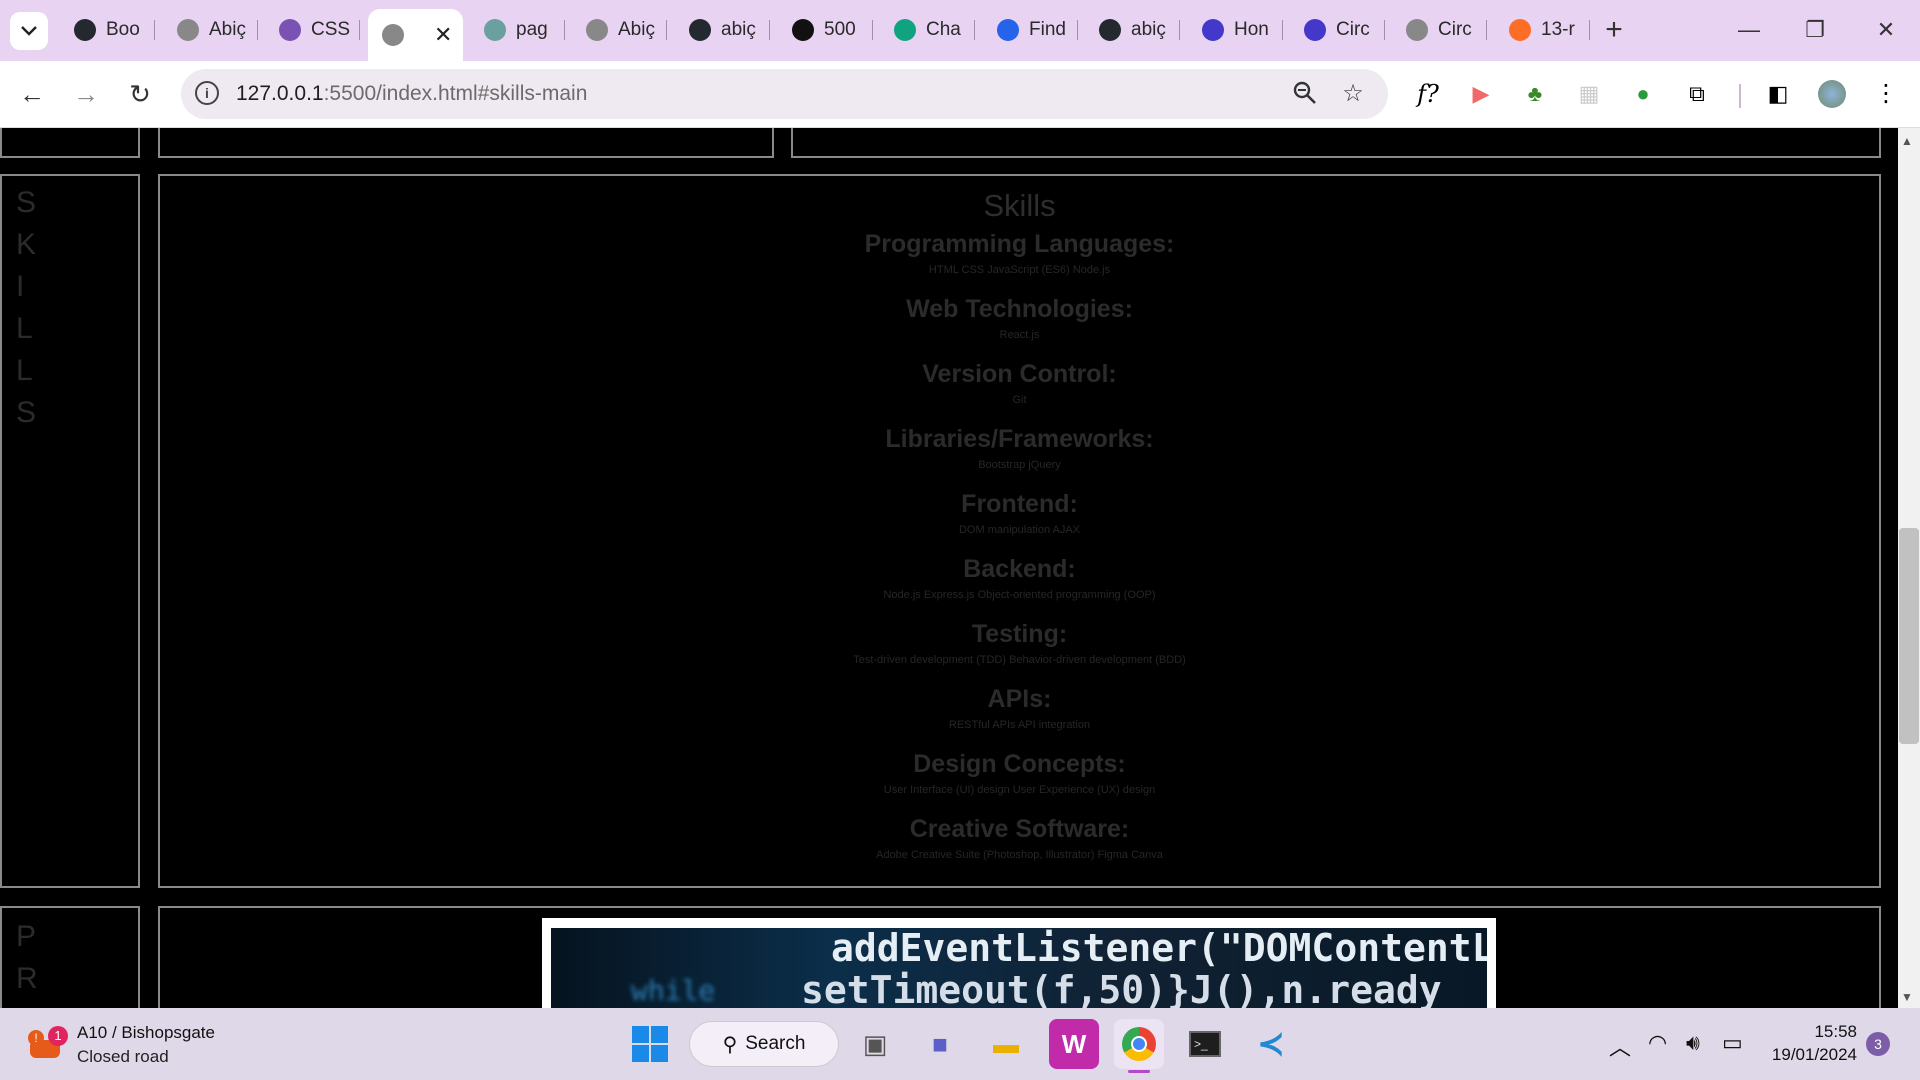  Describe the element at coordinates (411, 94) in the screenshot. I see `url-text: 127.0.0.1:5500/index.html#skills-main` at that location.